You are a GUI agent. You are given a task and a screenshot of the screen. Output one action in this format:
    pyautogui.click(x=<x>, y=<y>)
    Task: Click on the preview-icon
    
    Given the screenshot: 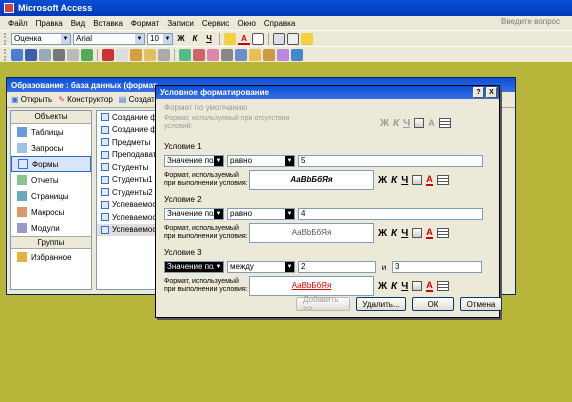 What is the action you would take?
    pyautogui.click(x=73, y=54)
    